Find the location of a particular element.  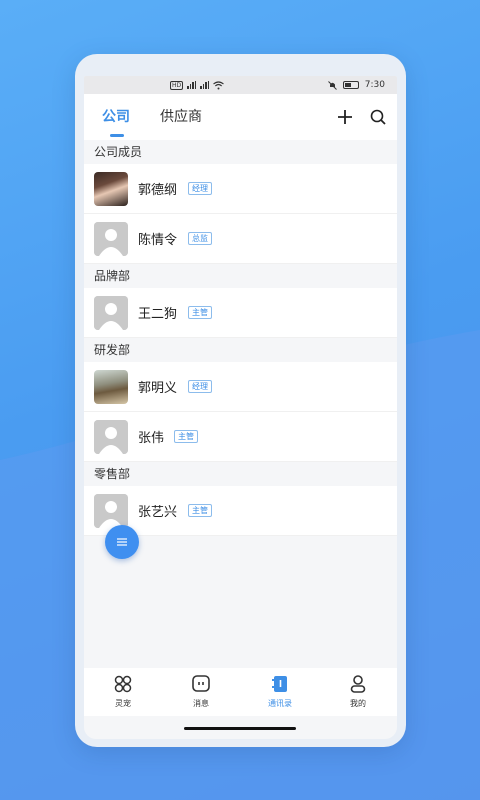

tab-messages: 消息 is located at coordinates (201, 691).